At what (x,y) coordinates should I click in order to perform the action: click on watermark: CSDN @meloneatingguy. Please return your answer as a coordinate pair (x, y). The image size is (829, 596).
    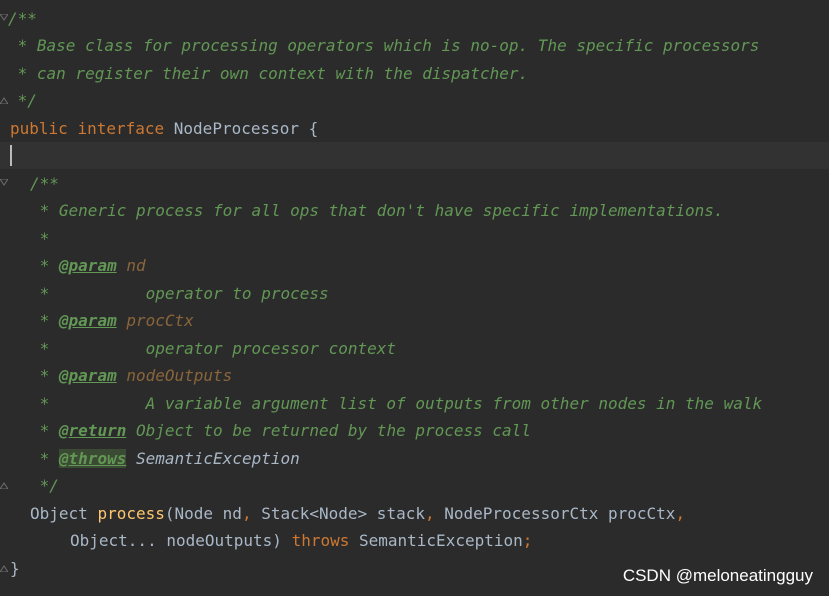
    Looking at the image, I should click on (717, 575).